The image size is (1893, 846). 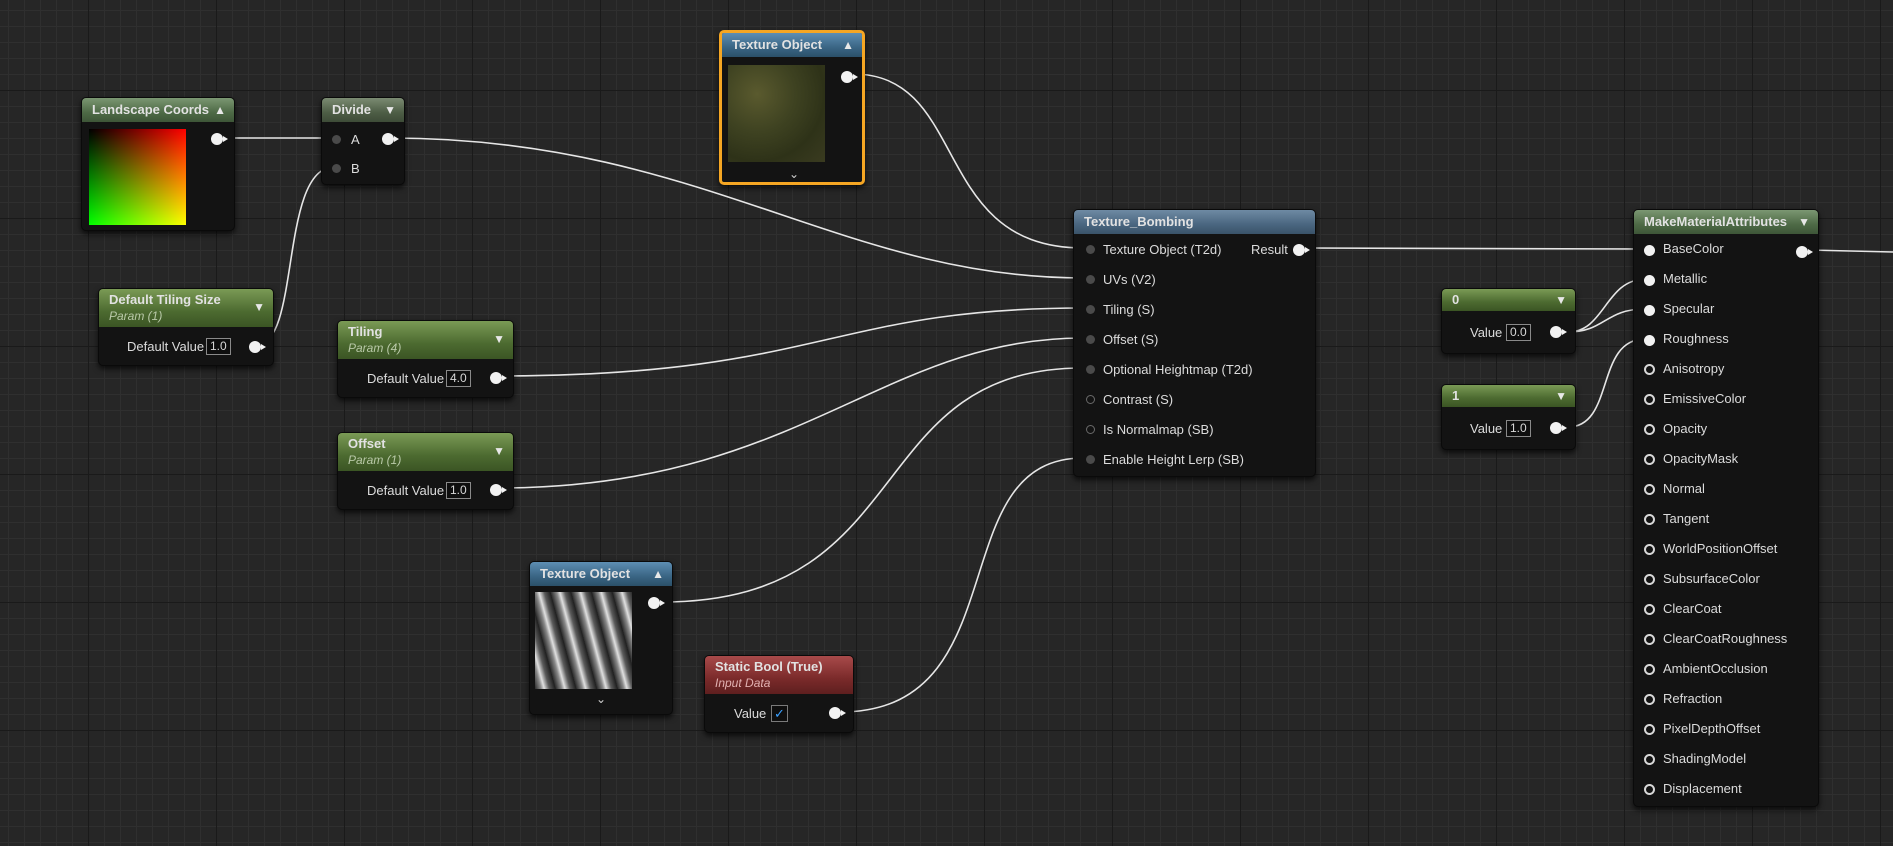 What do you see at coordinates (137, 177) in the screenshot?
I see `uv-gradient-preview` at bounding box center [137, 177].